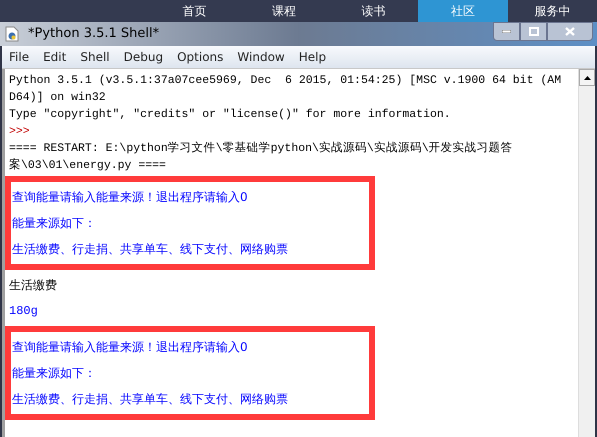 The image size is (597, 437). What do you see at coordinates (87, 165) in the screenshot?
I see `shell-output-line: 案\03\01\energy.py ====` at bounding box center [87, 165].